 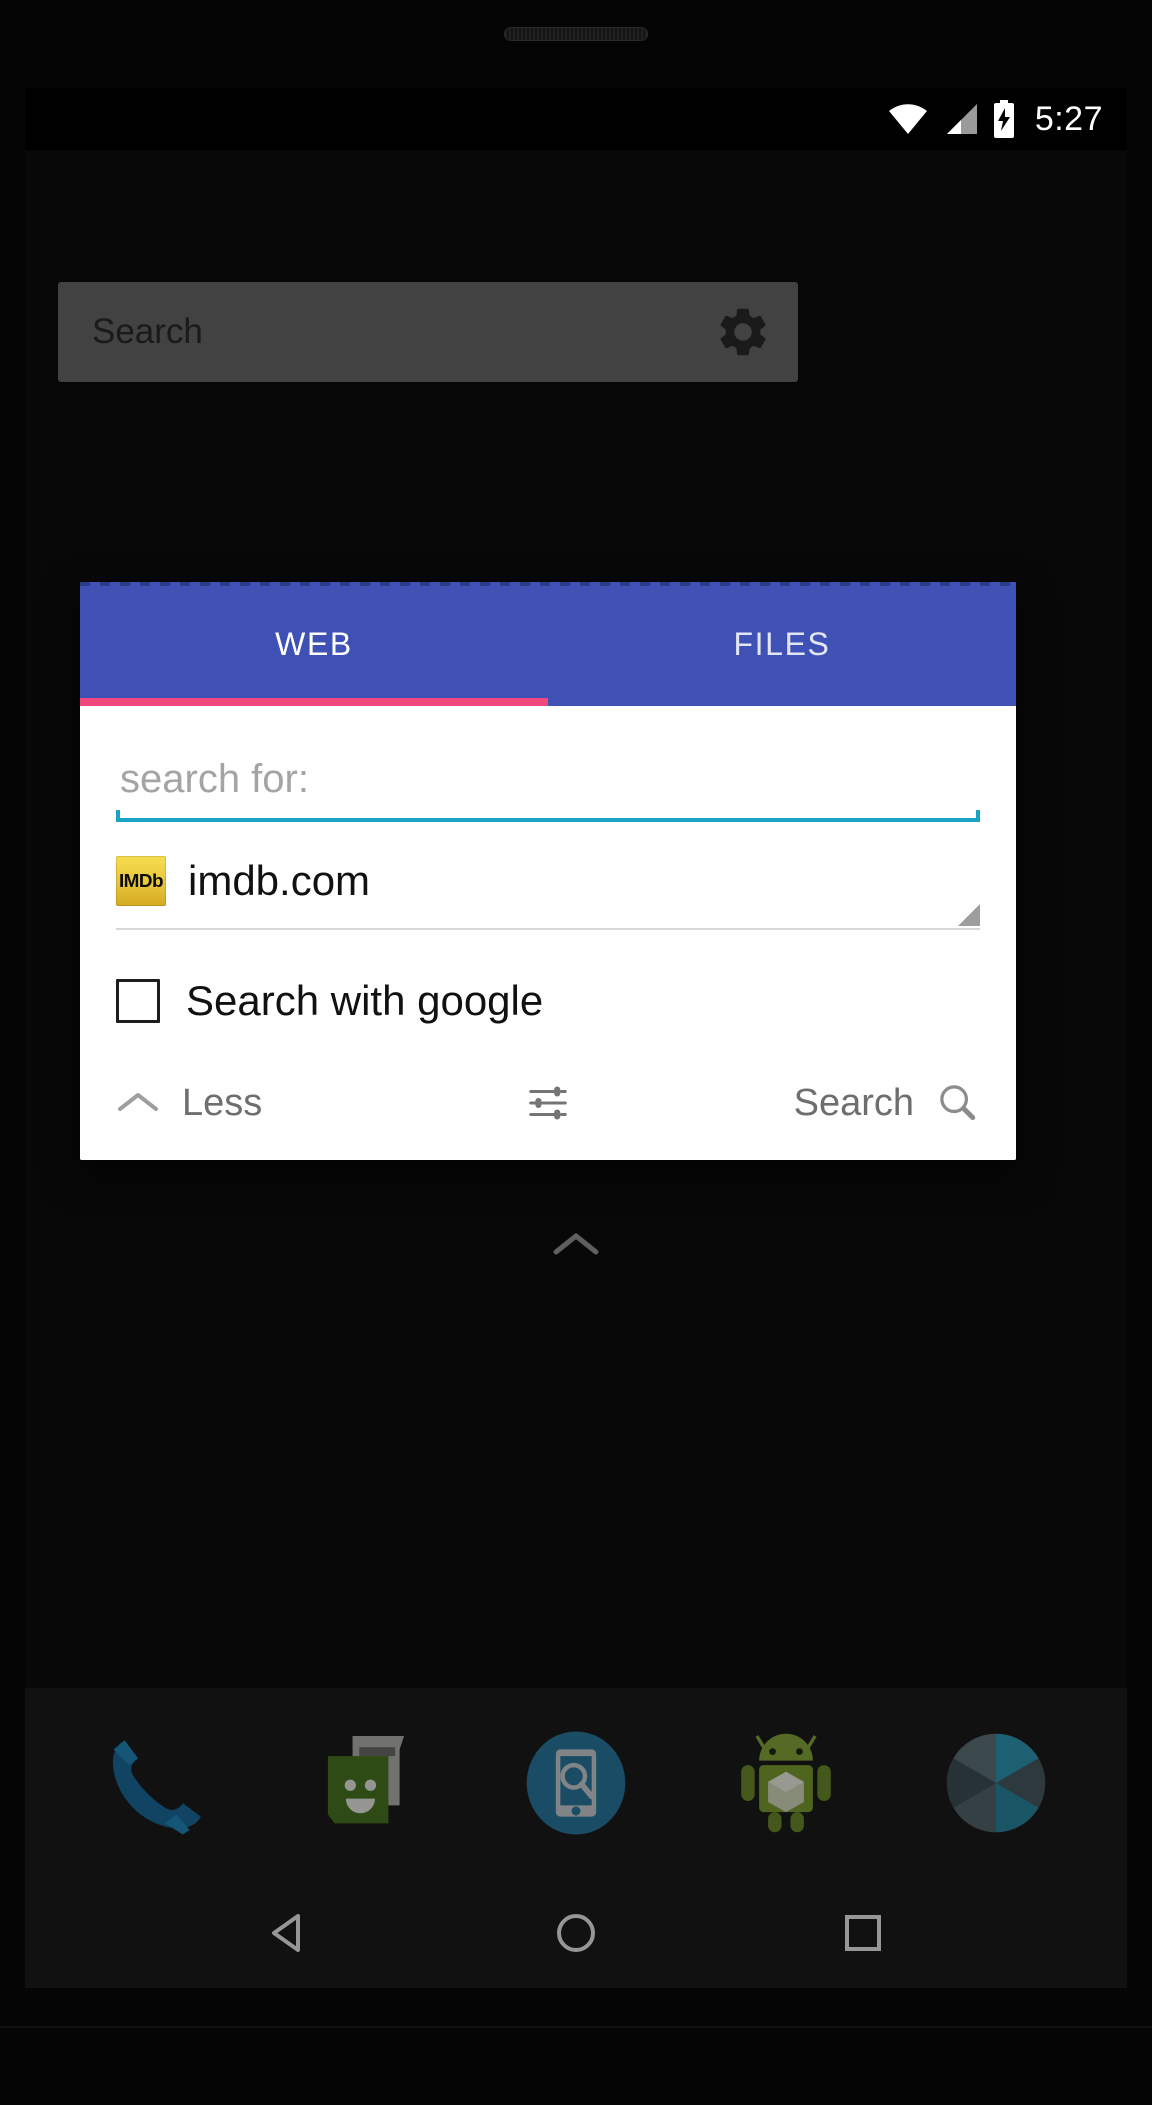 I want to click on device-bezel-top, so click(x=576, y=44).